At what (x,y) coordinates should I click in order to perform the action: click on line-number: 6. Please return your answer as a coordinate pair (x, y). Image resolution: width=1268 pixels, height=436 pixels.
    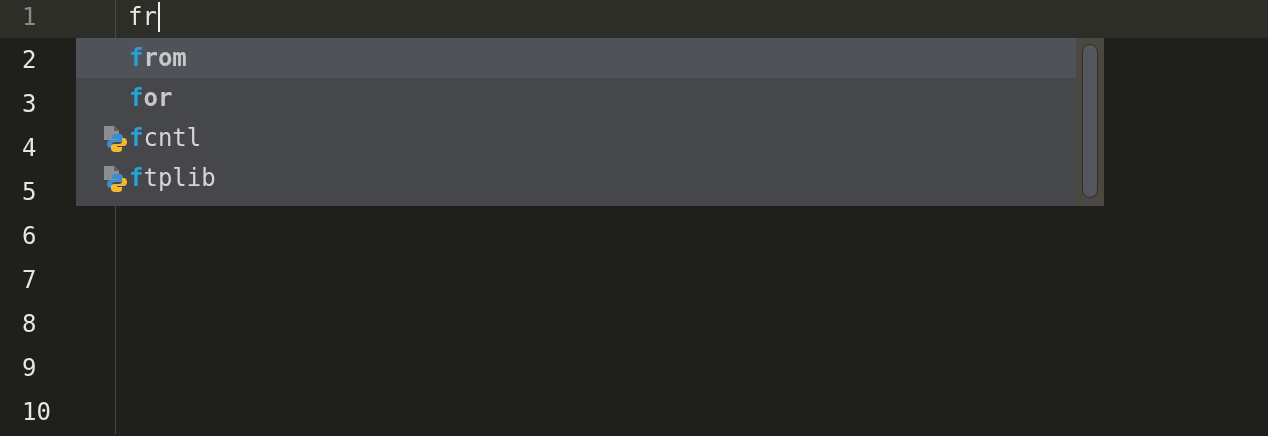
    Looking at the image, I should click on (58, 236).